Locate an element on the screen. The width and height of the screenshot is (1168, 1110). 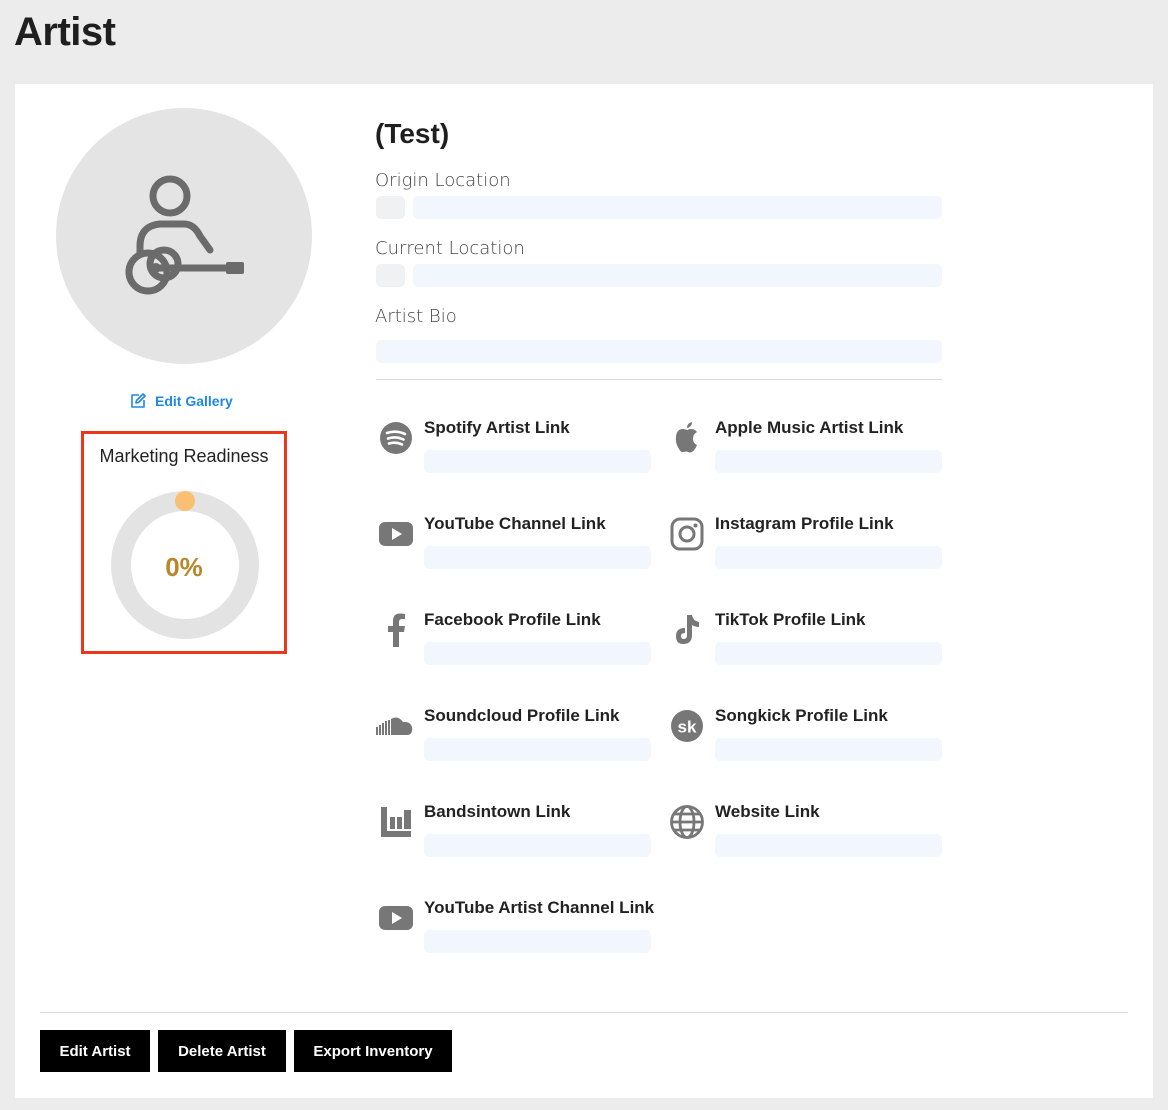
youtube-artist-channel-link-value is located at coordinates (537, 941).